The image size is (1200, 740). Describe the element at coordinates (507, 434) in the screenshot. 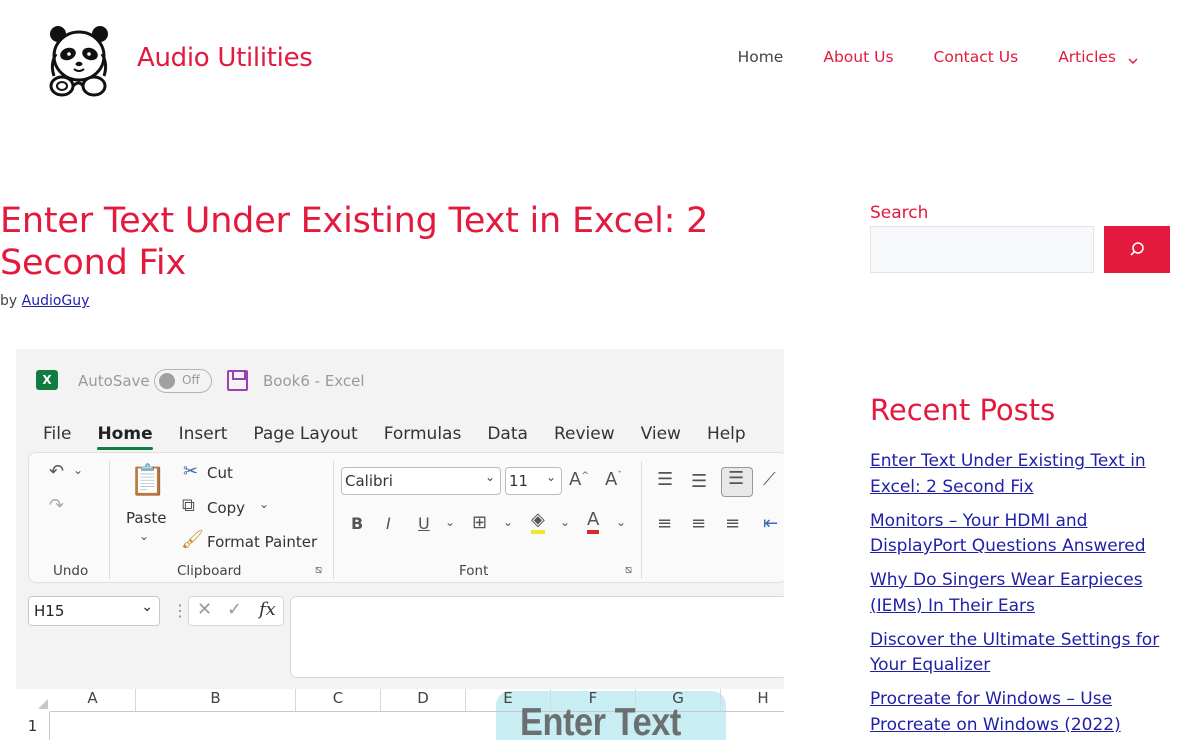

I see `excel-tab-data: Data` at that location.